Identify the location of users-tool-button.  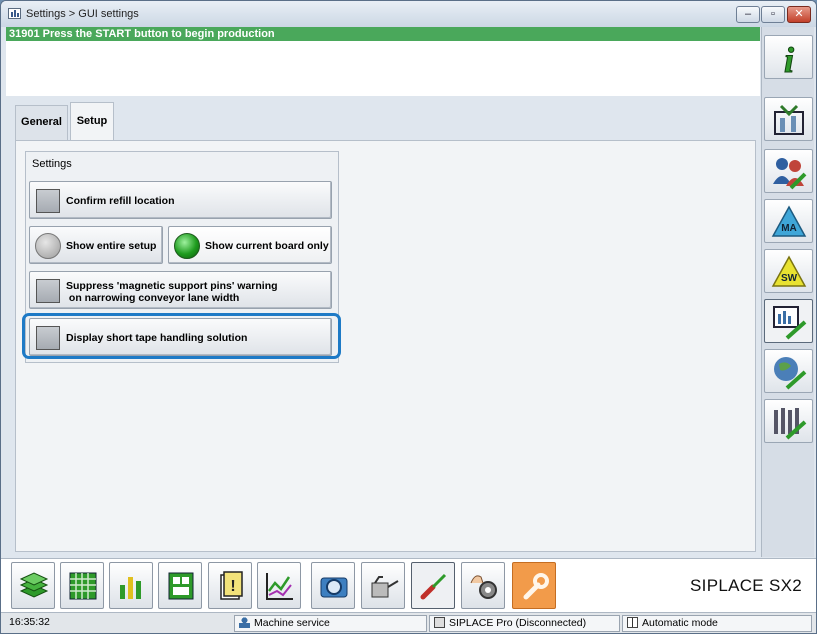
(788, 171).